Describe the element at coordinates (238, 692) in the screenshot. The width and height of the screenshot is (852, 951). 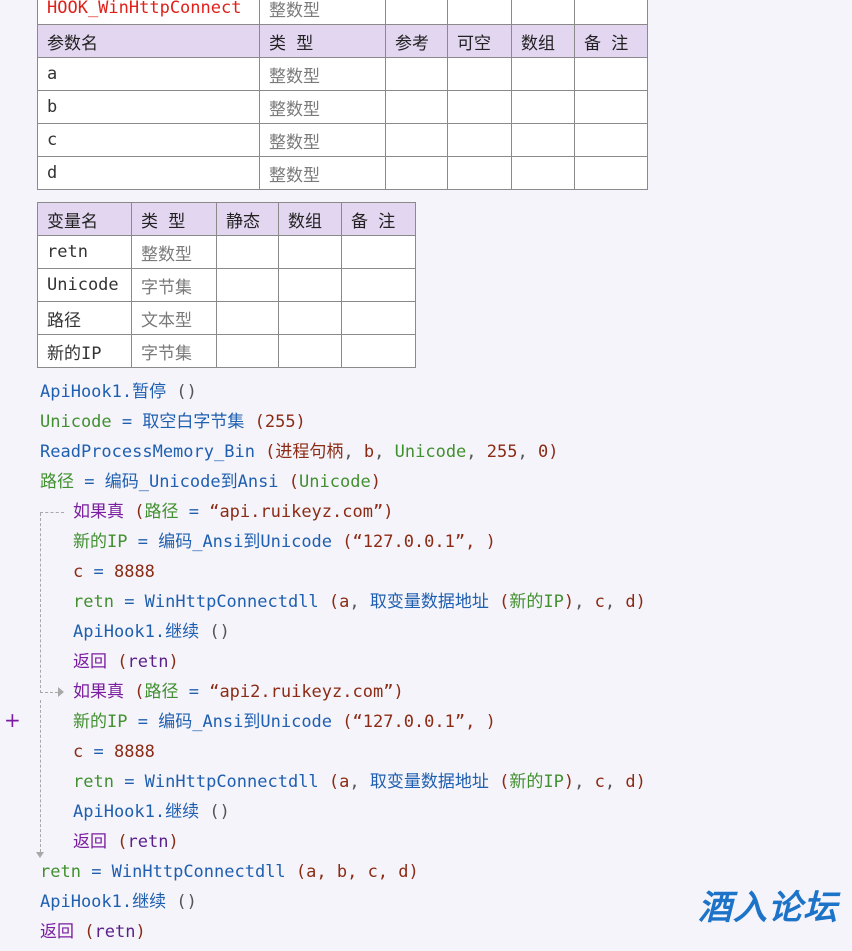
I see `code-line-if2: 如果真 (路径 = “api2.ruikeyz.com”)` at that location.